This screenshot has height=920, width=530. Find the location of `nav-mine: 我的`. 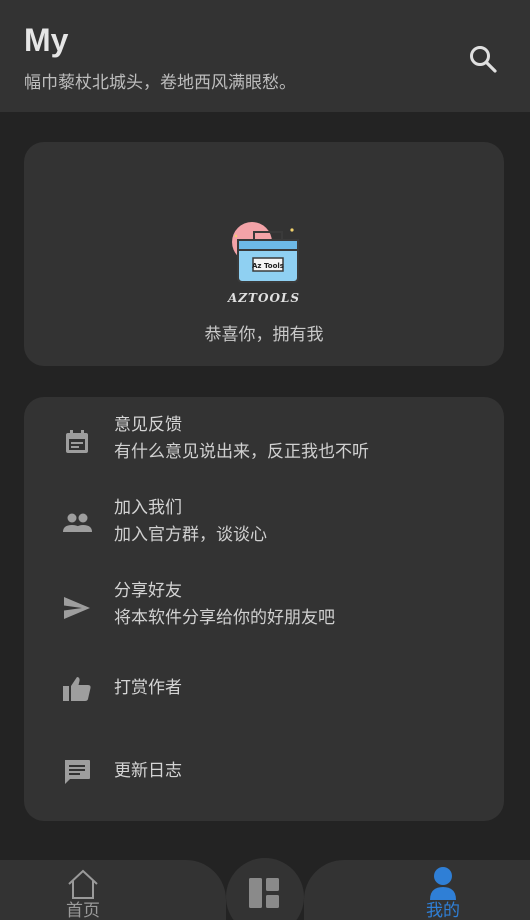

nav-mine: 我的 is located at coordinates (417, 890).